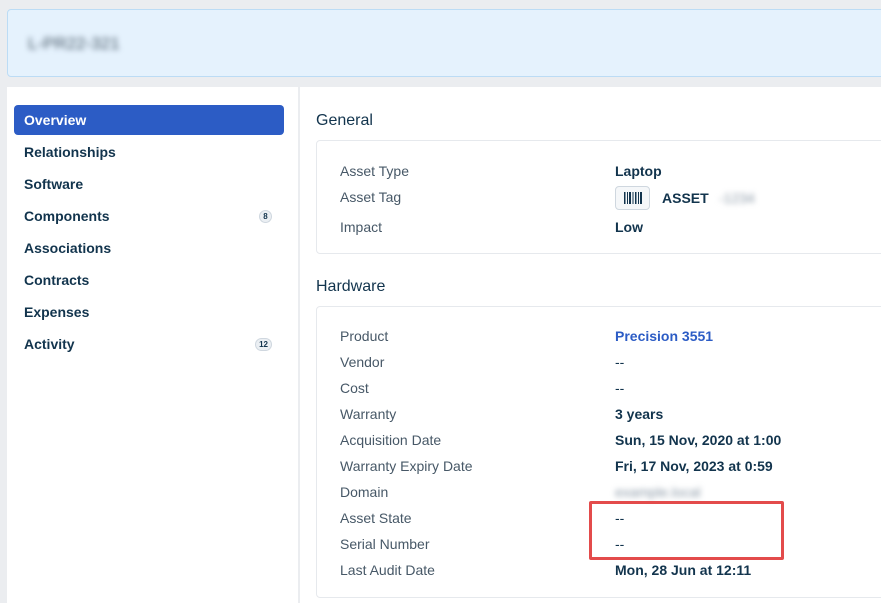  What do you see at coordinates (149, 280) in the screenshot?
I see `sidebar-item-contracts: Contracts` at bounding box center [149, 280].